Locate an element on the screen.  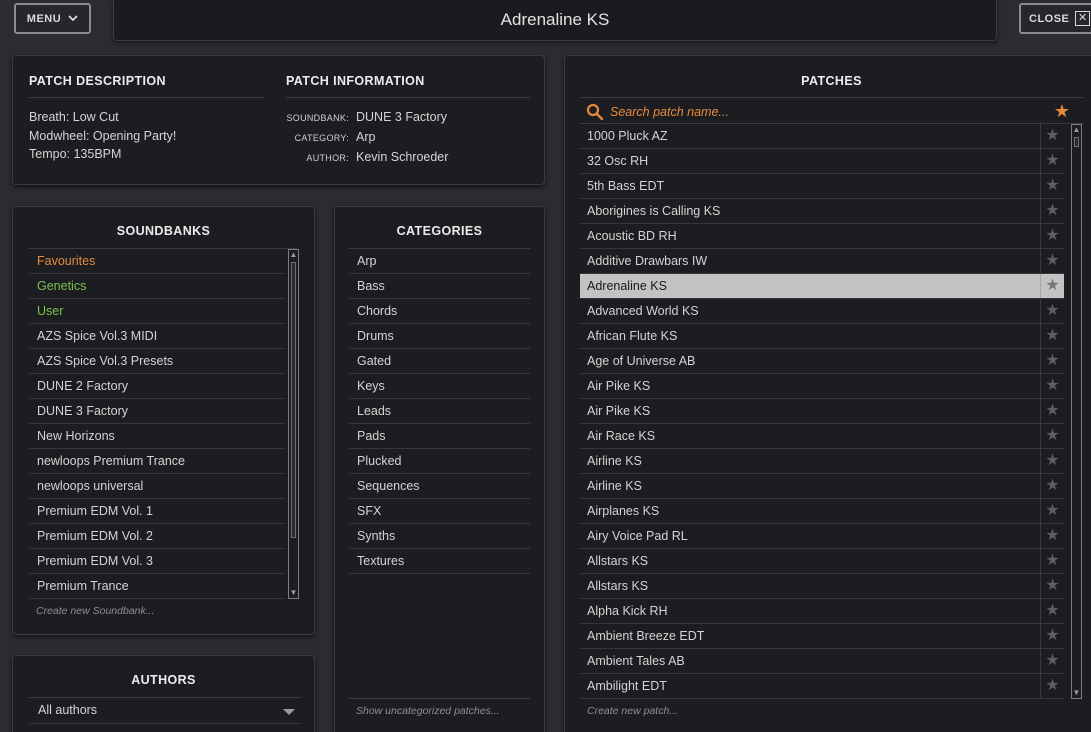
category-item: Textures is located at coordinates (439, 561).